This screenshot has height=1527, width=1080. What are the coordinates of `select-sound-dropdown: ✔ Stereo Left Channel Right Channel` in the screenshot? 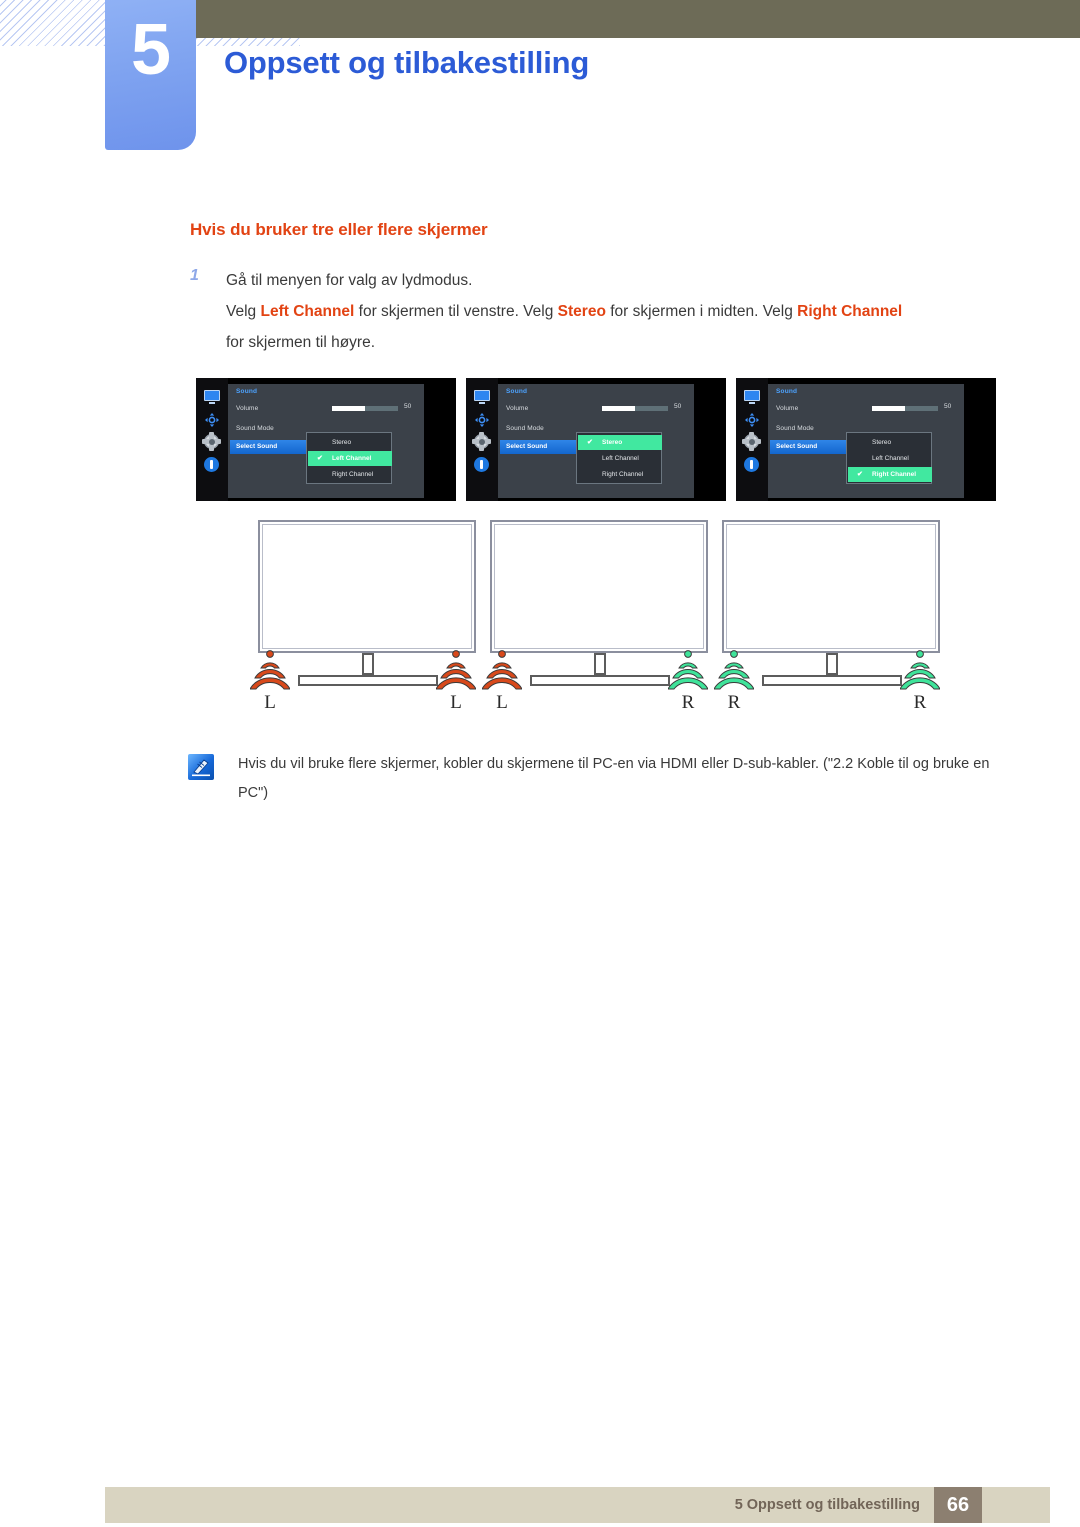 It's located at (619, 458).